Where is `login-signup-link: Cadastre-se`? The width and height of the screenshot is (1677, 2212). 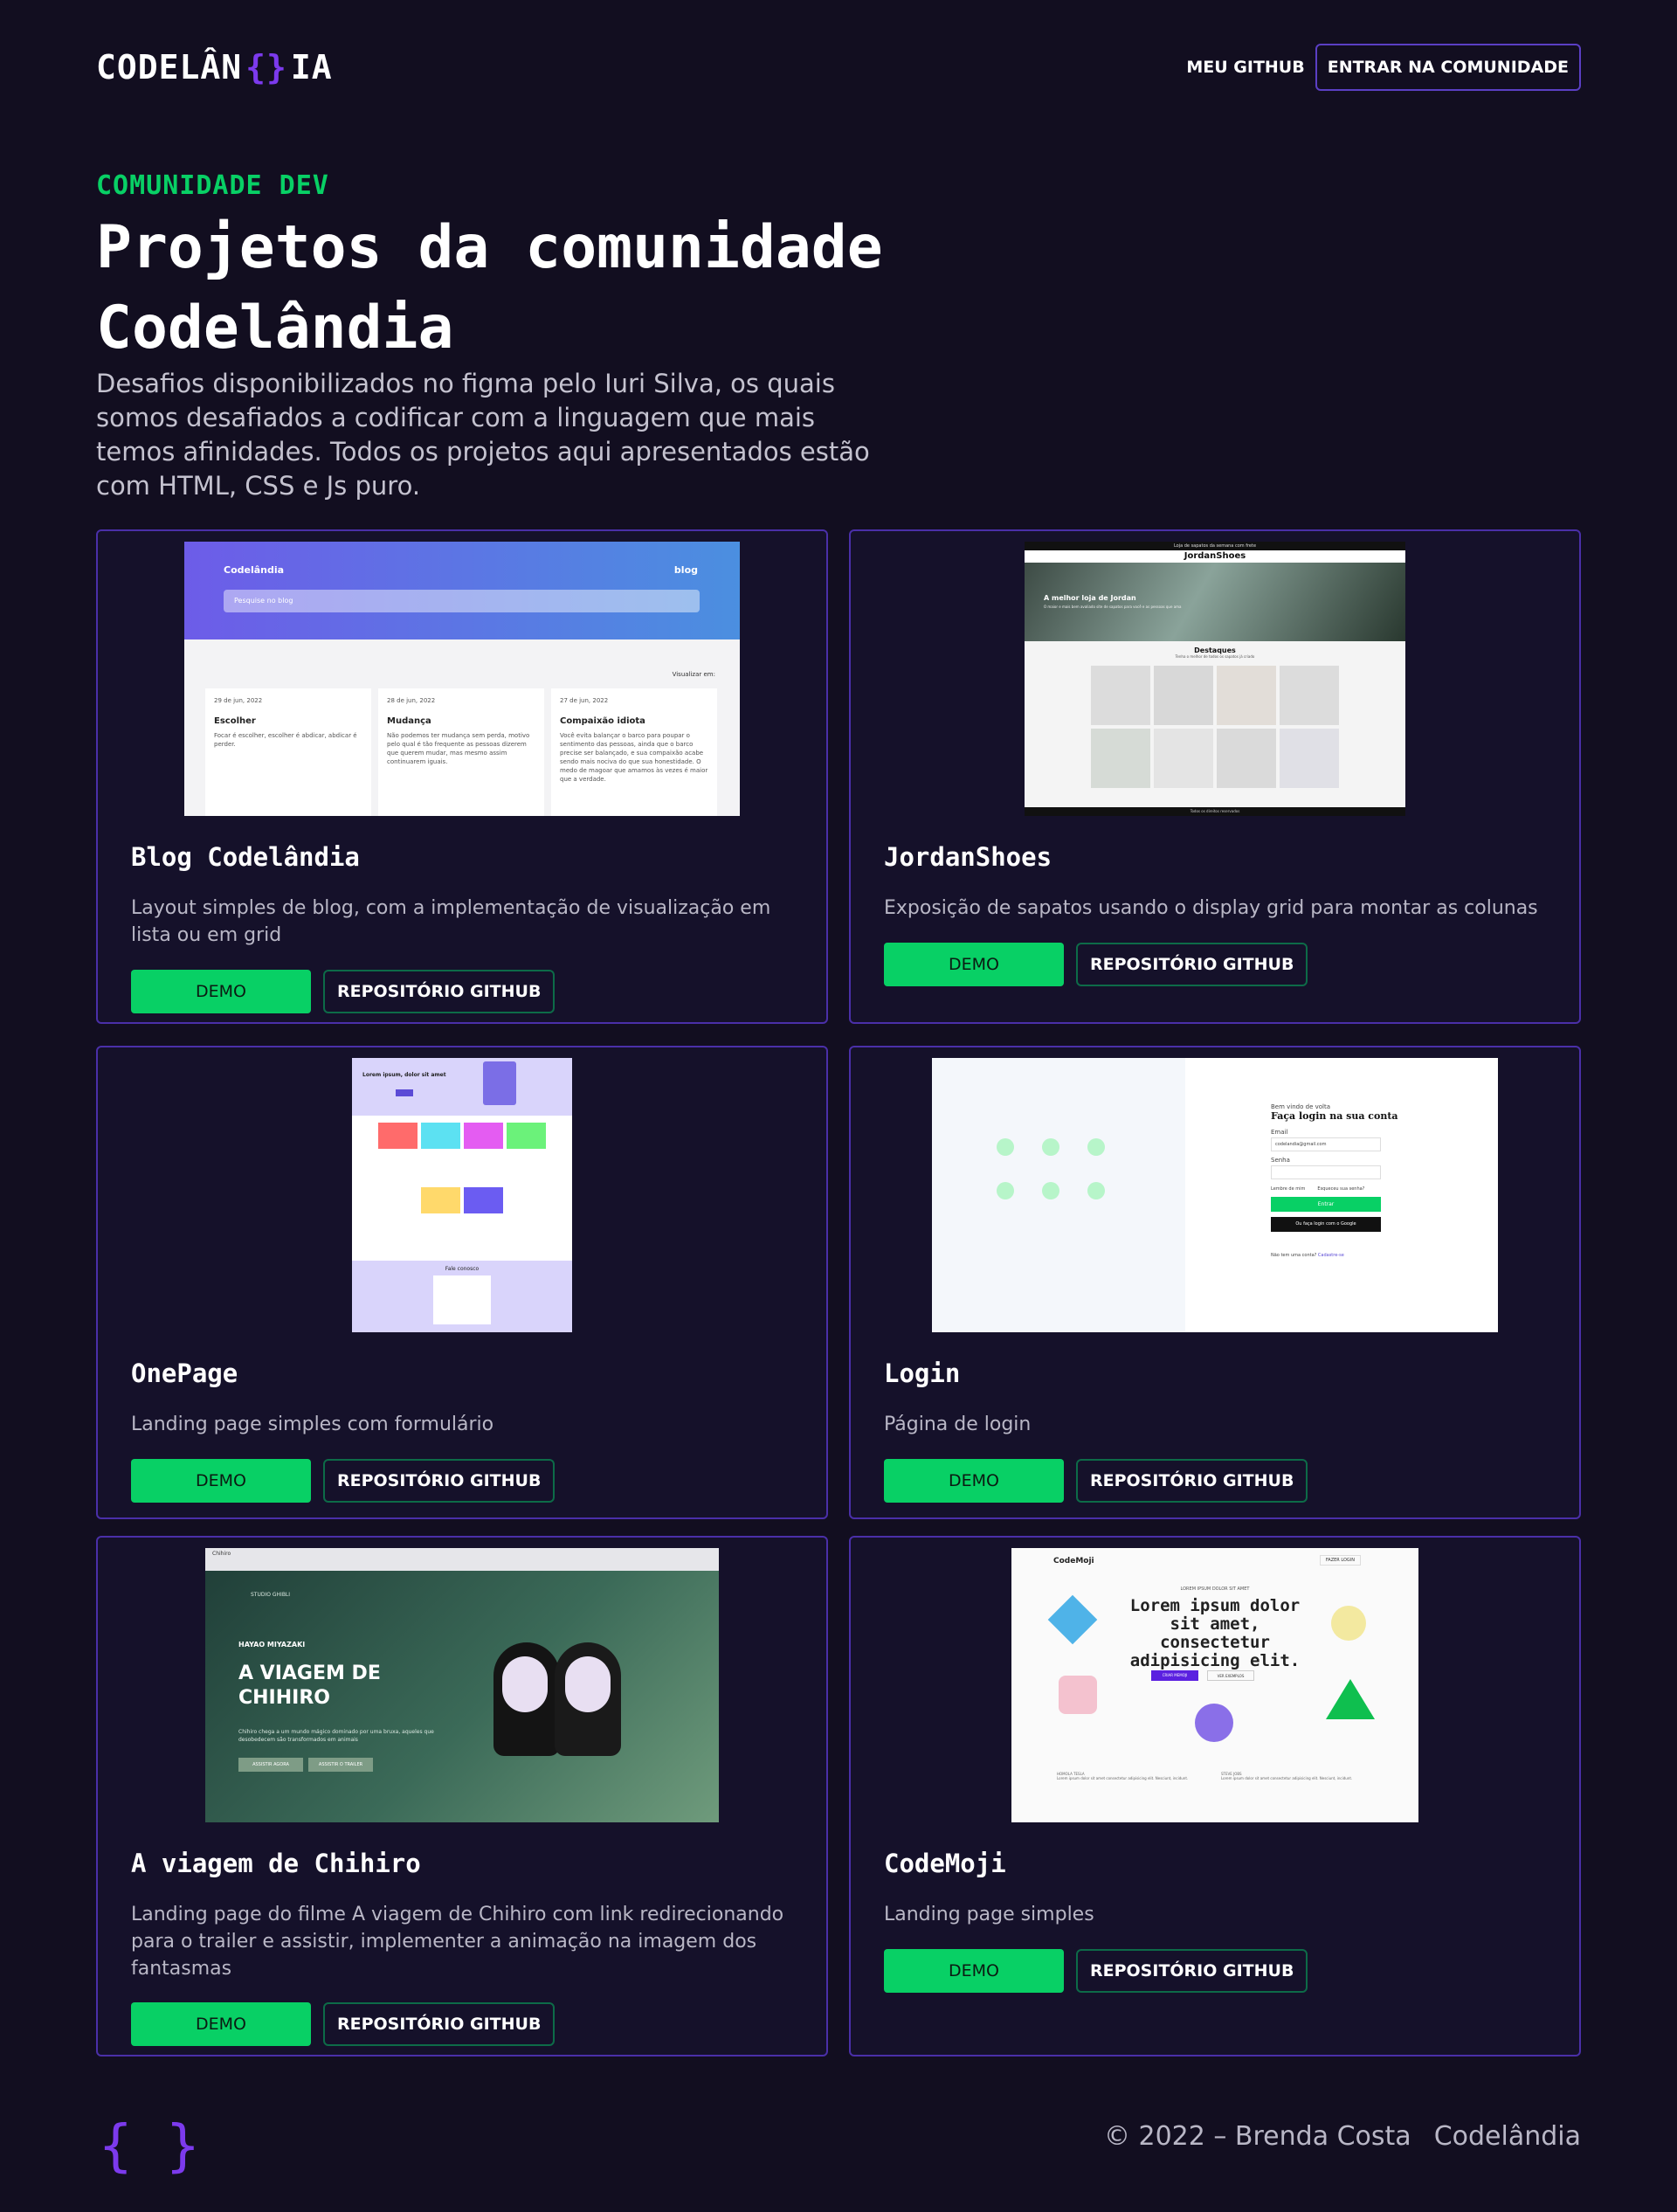
login-signup-link: Cadastre-se is located at coordinates (1330, 1255).